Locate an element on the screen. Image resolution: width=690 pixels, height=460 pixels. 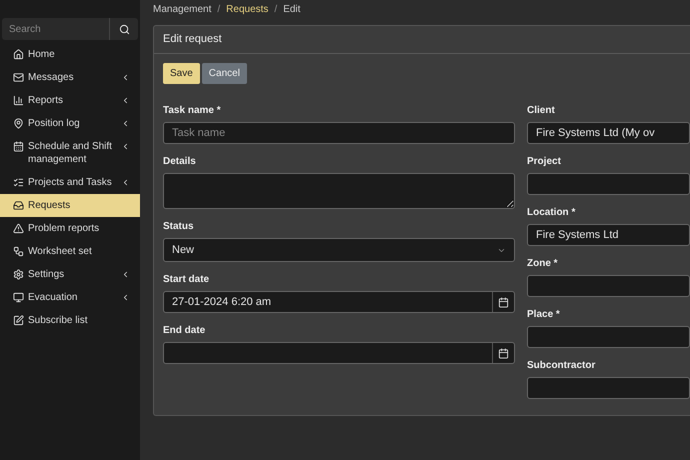
bar-chart-icon is located at coordinates (18, 100).